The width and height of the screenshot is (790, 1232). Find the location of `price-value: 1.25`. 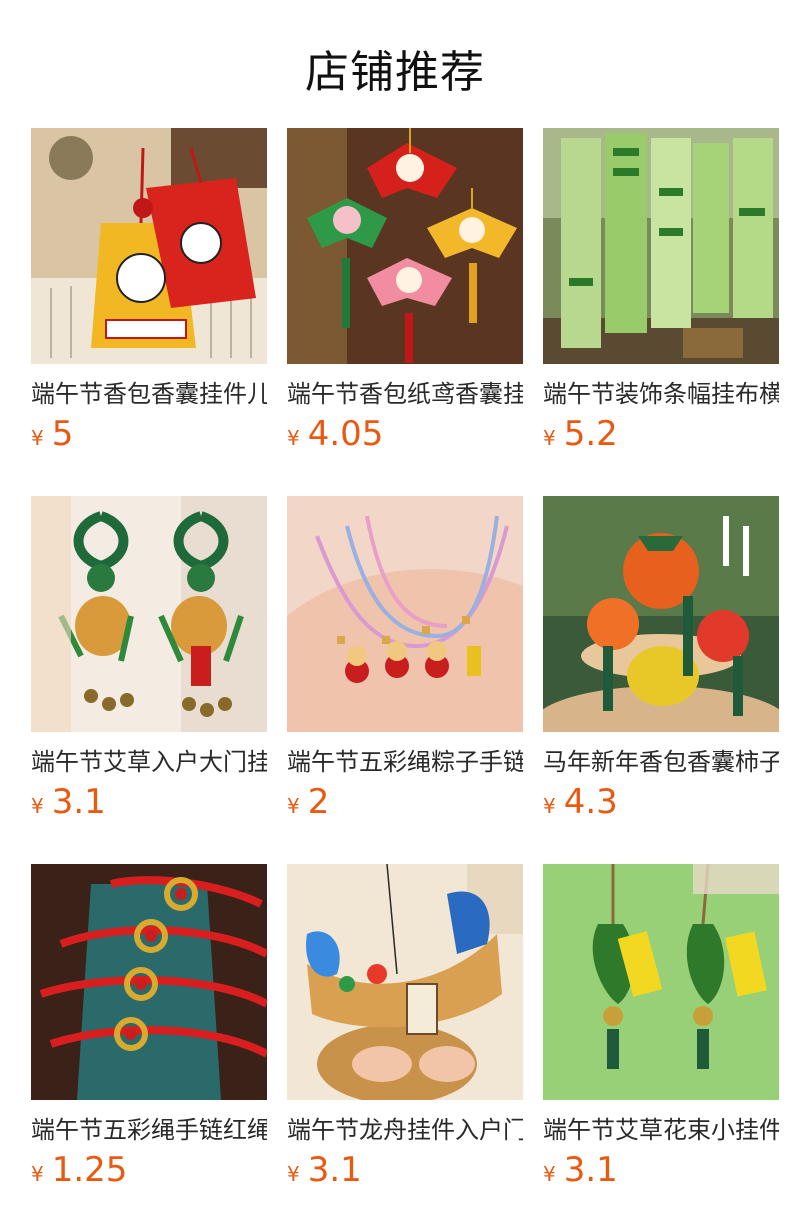

price-value: 1.25 is located at coordinates (89, 1170).